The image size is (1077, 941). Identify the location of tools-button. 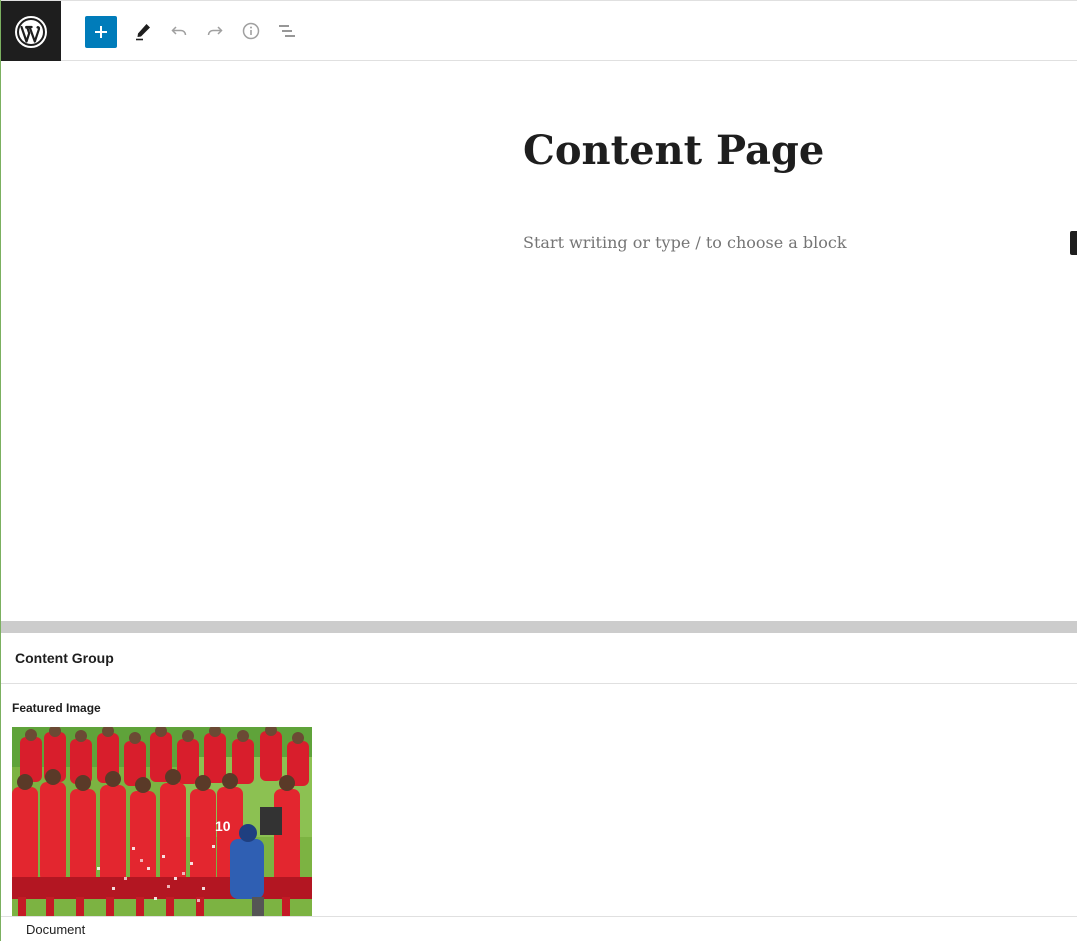
(143, 31).